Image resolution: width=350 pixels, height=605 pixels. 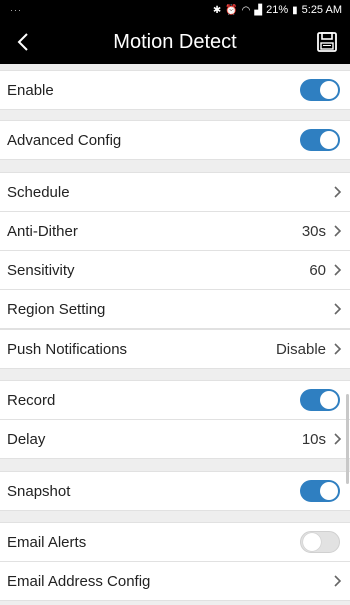 I want to click on app-bar: Motion Detect, so click(x=175, y=42).